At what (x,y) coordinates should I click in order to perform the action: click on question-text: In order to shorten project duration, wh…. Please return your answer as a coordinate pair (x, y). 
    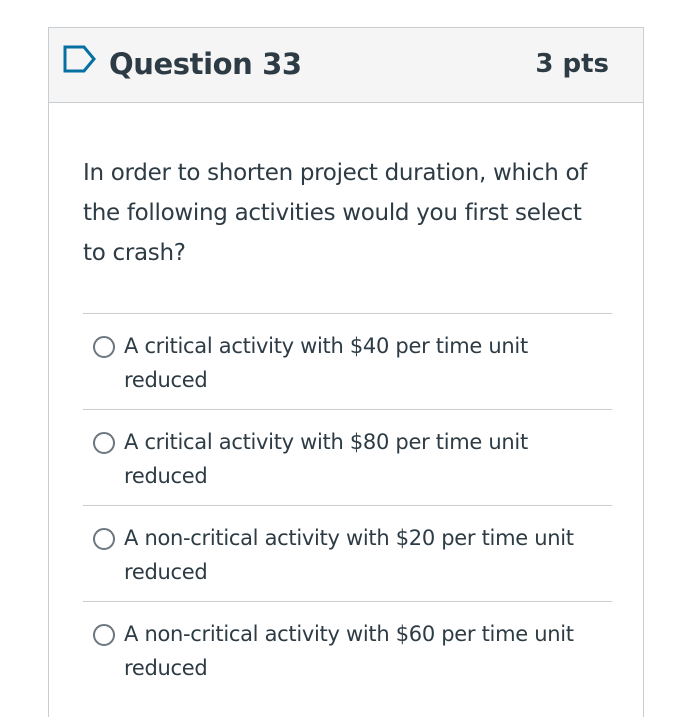
    Looking at the image, I should click on (335, 213).